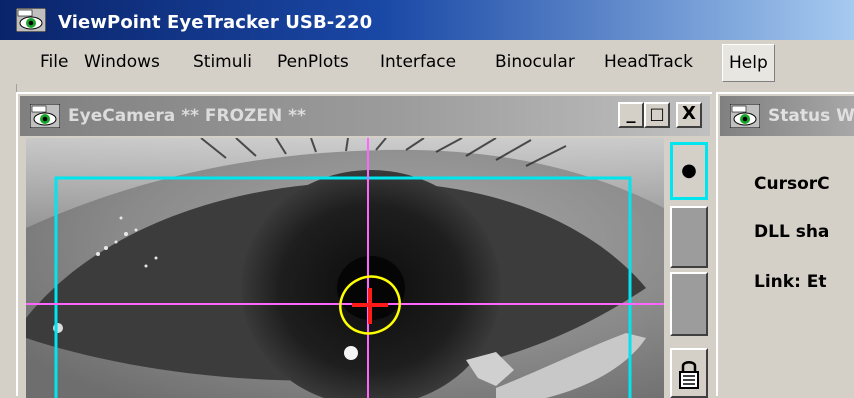  What do you see at coordinates (187, 116) in the screenshot?
I see `eye-camera-title: EyeCamera ** FROZEN **` at bounding box center [187, 116].